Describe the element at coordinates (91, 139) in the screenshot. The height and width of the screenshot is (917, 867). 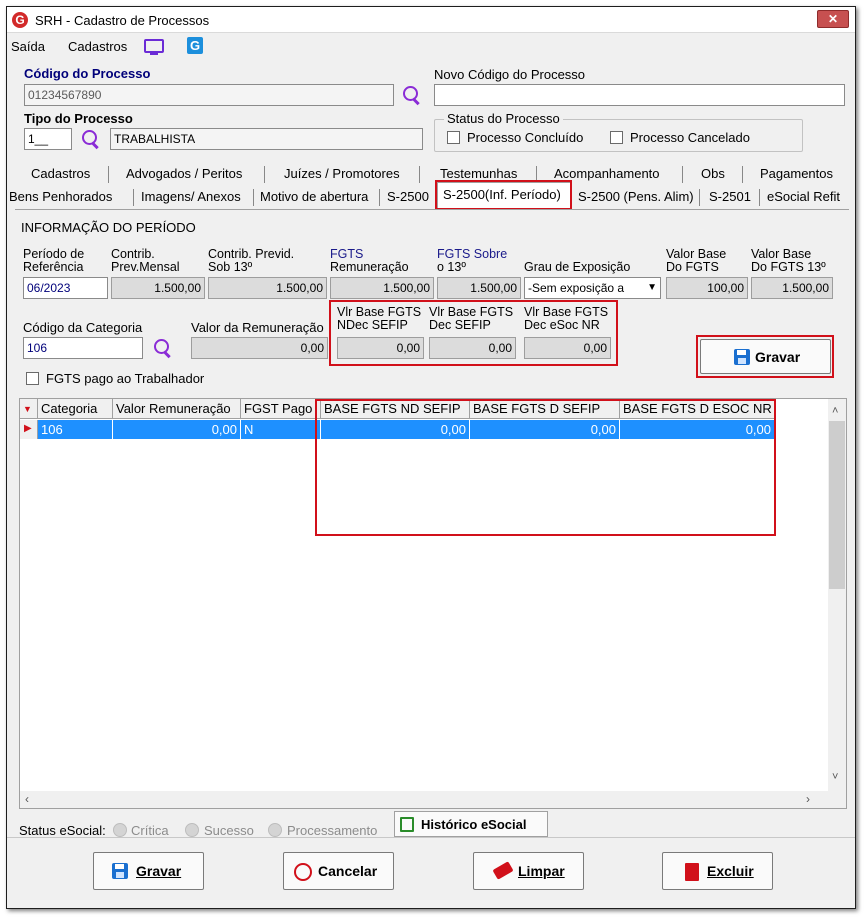
I see `search-tipo-icon` at that location.